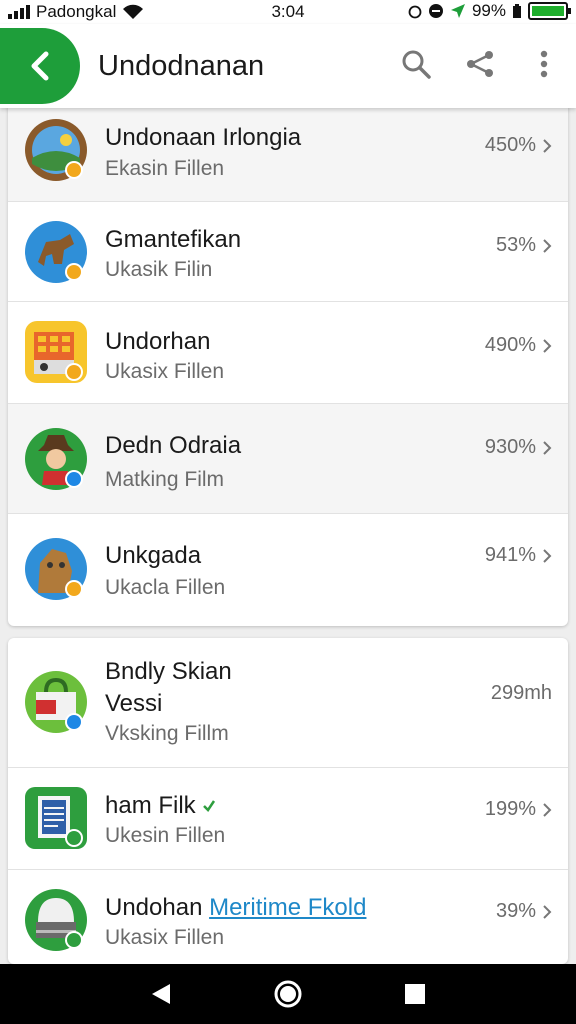 This screenshot has width=576, height=1024. I want to click on signal-icon, so click(19, 12).